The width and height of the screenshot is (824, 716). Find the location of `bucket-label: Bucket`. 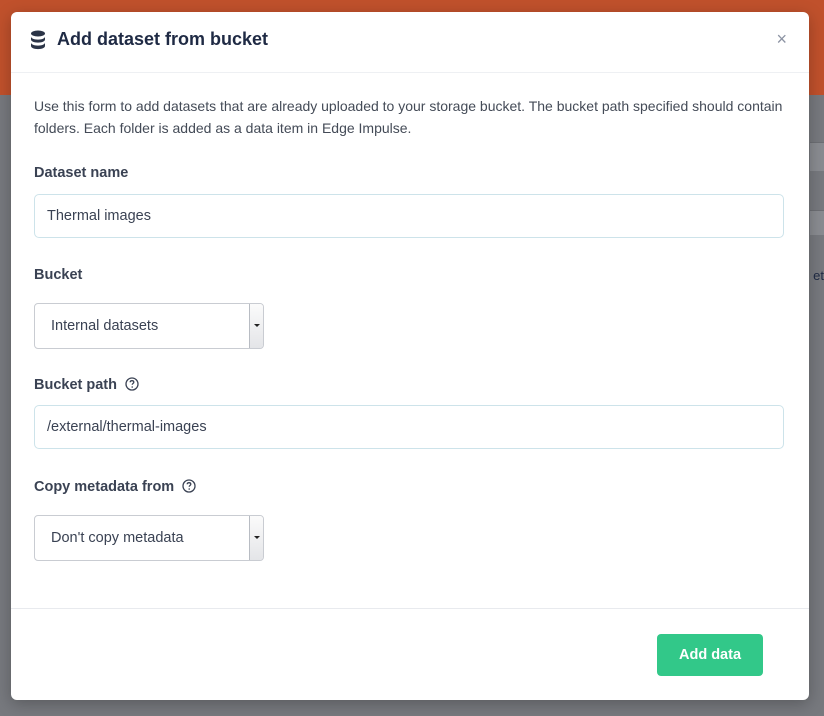

bucket-label: Bucket is located at coordinates (58, 275).